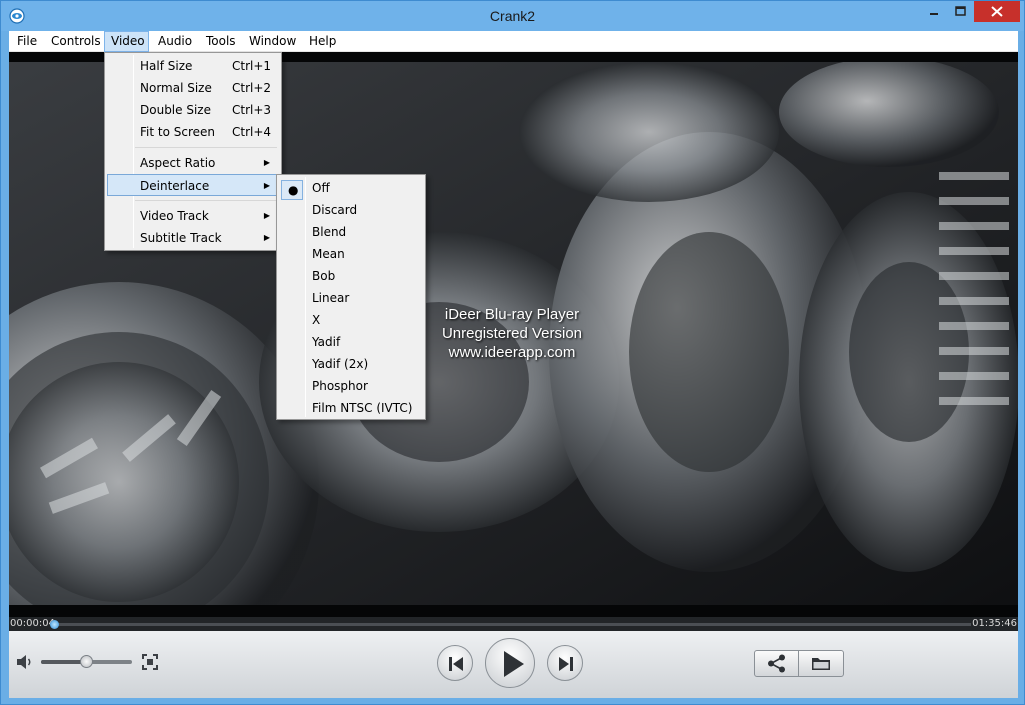 The width and height of the screenshot is (1025, 705). Describe the element at coordinates (176, 88) in the screenshot. I see `menu-item-label: Normal Size` at that location.